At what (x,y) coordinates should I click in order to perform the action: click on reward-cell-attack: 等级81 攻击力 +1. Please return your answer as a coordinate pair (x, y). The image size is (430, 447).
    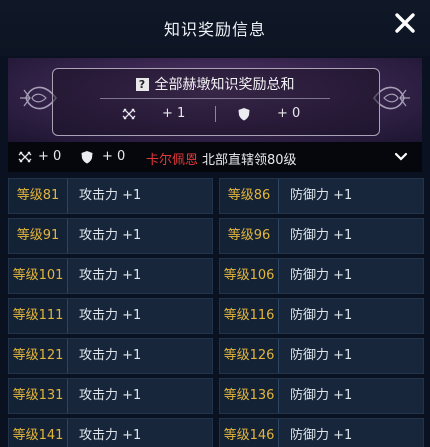
    Looking at the image, I should click on (110, 196).